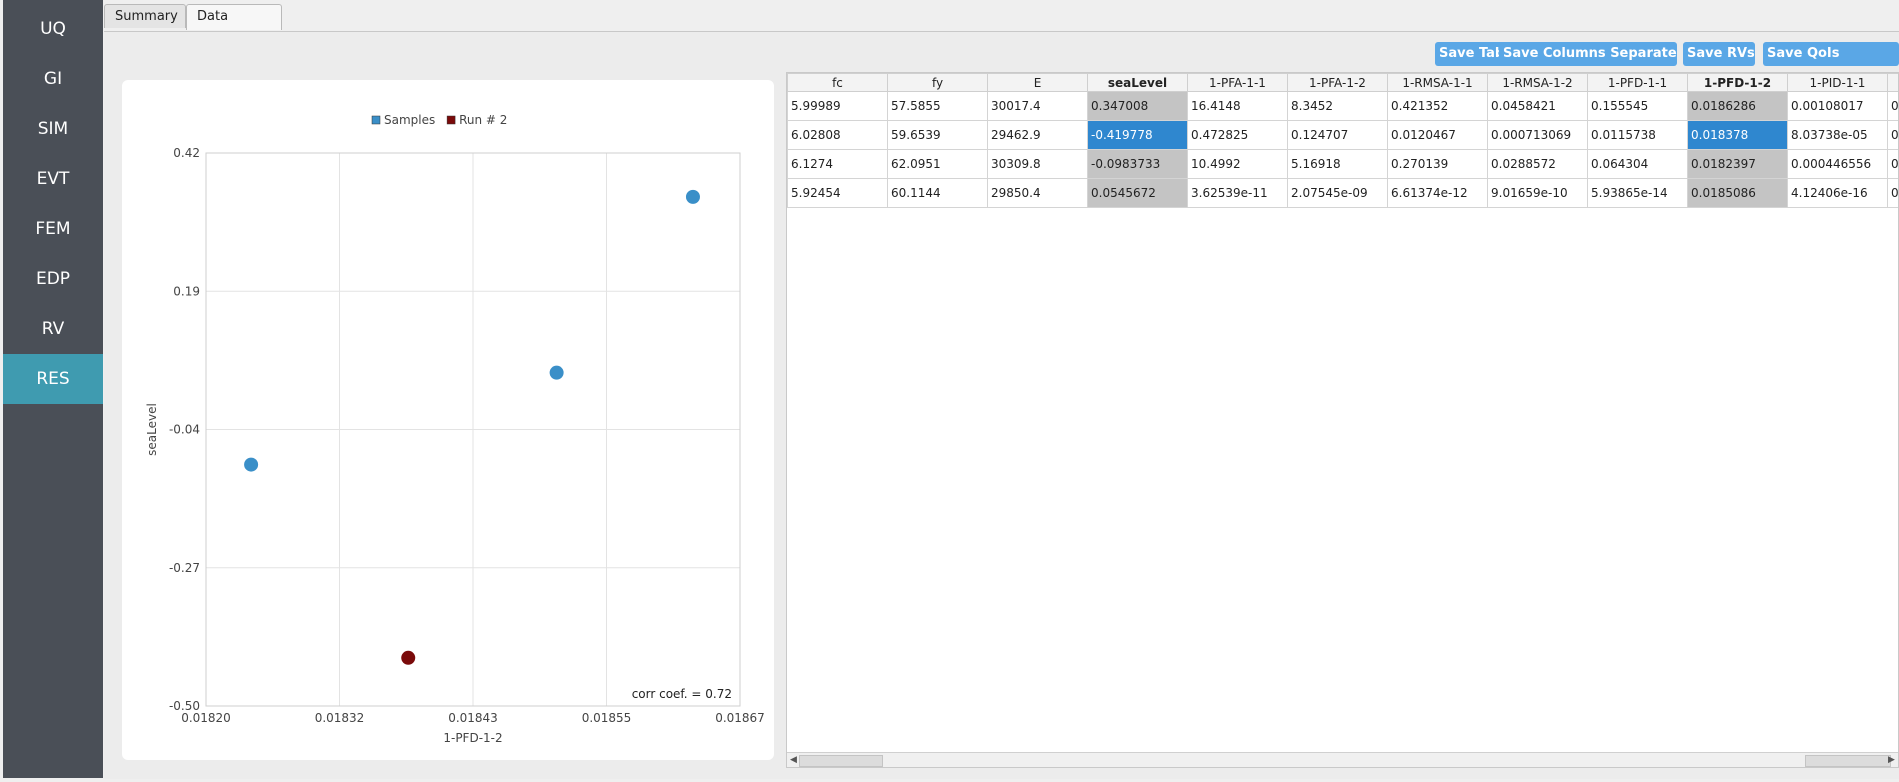  Describe the element at coordinates (1737, 82) in the screenshot. I see `column-header: 1-PFD-1-2` at that location.